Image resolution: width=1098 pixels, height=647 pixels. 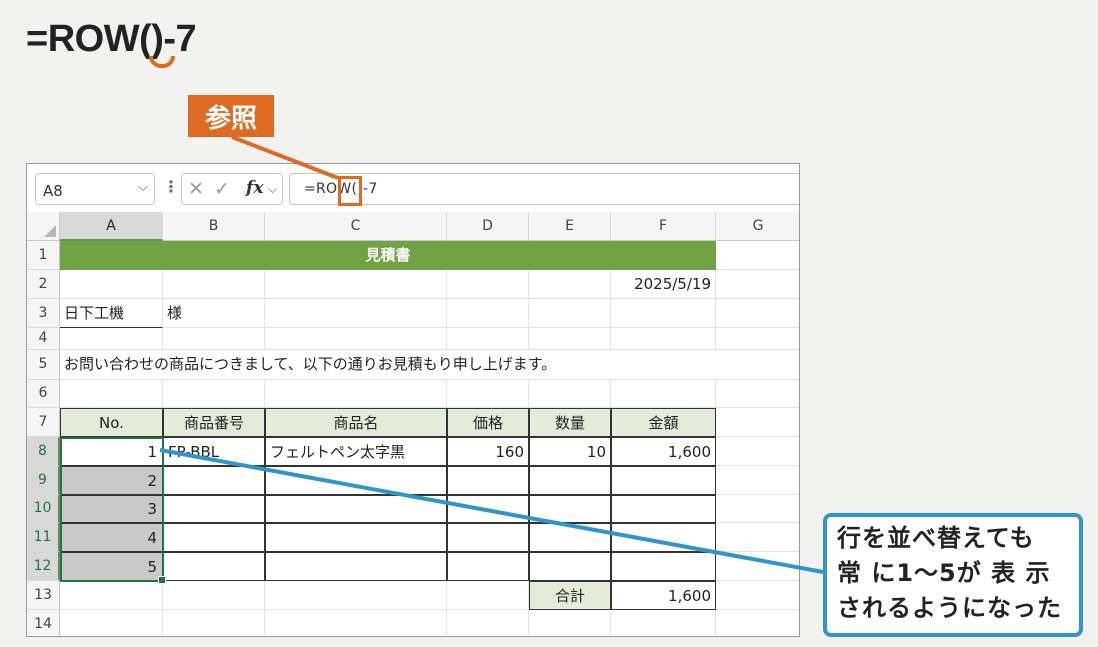 What do you see at coordinates (43, 365) in the screenshot?
I see `row-header-5: 5` at bounding box center [43, 365].